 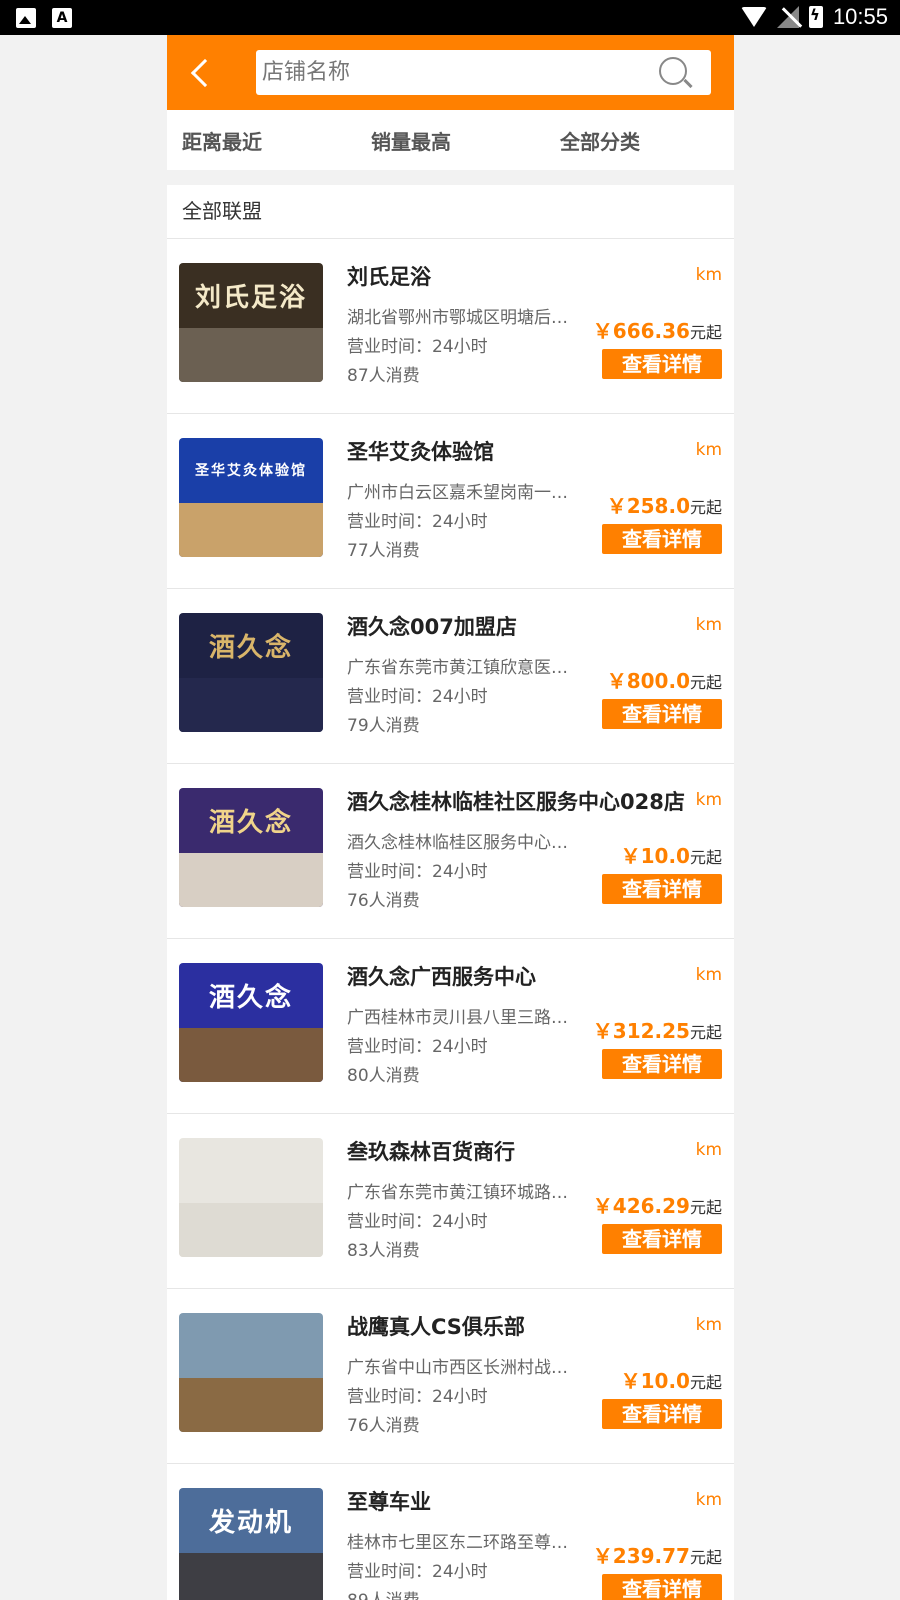 I want to click on store-price: ￥800.0, so click(x=648, y=681).